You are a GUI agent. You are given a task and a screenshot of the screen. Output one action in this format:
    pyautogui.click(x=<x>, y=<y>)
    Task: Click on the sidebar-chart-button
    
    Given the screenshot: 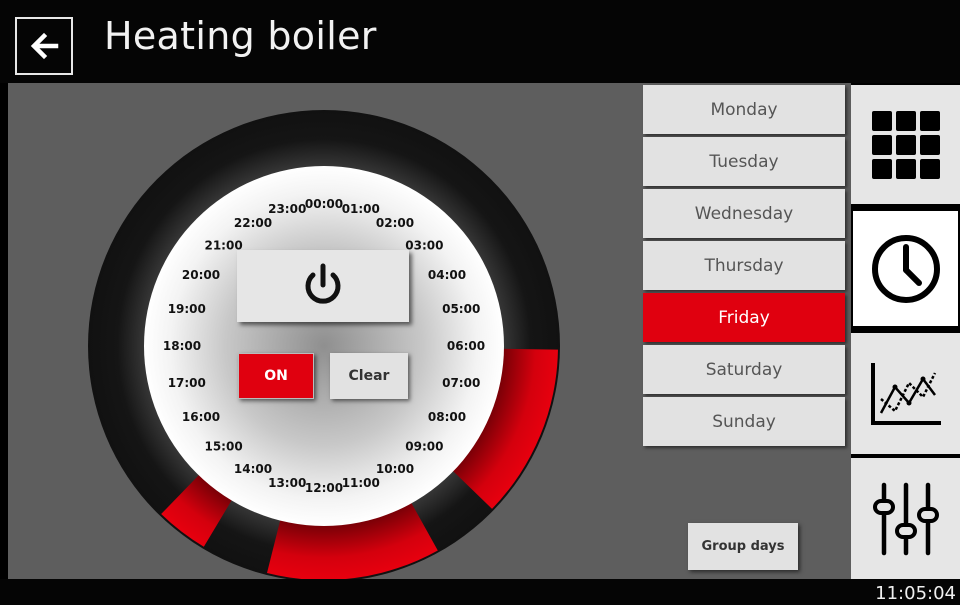 What is the action you would take?
    pyautogui.click(x=905, y=393)
    